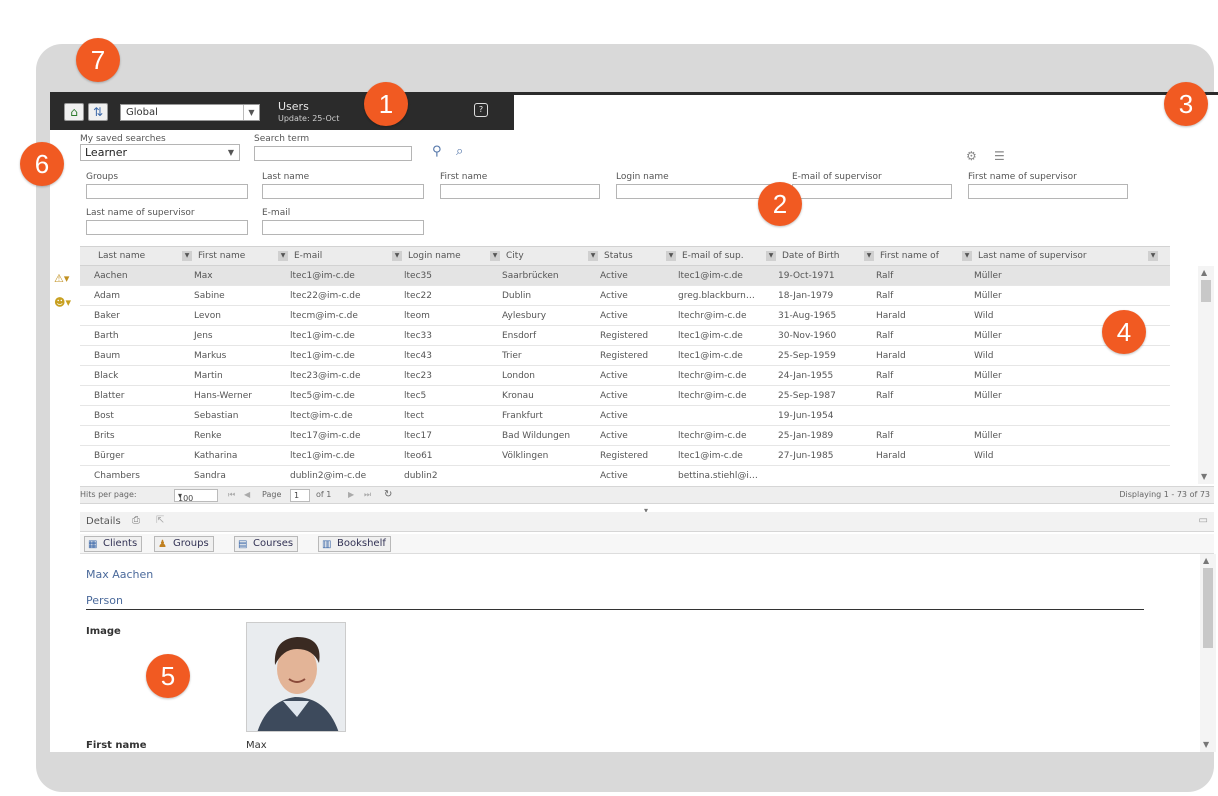 The width and height of the screenshot is (1218, 796). Describe the element at coordinates (136, 520) in the screenshot. I see `print-icon: ⎙` at that location.